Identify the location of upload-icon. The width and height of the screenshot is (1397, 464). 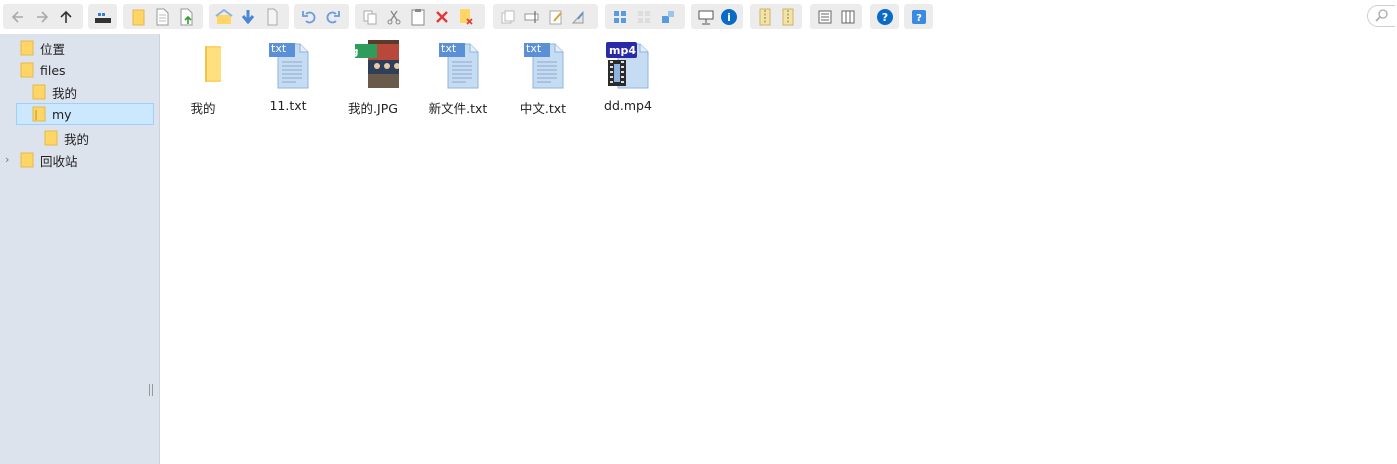
(186, 17).